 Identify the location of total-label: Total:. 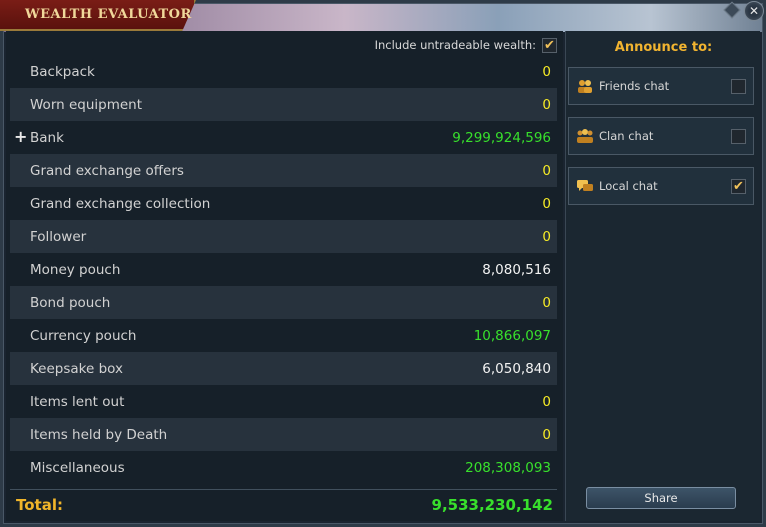
(39, 505).